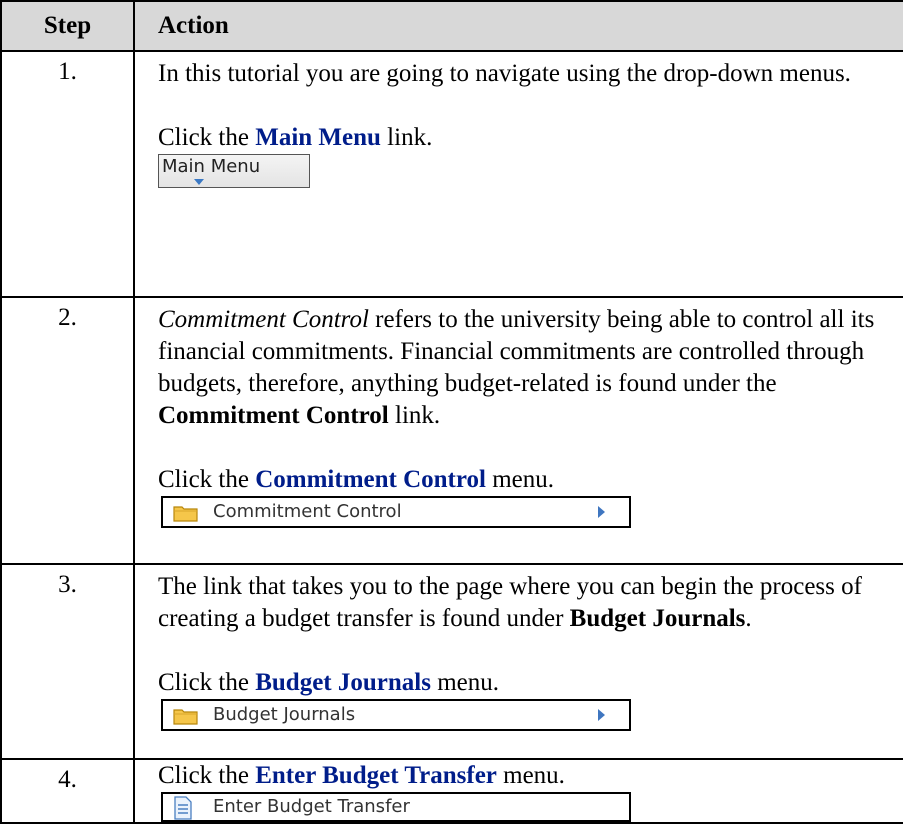  I want to click on italic-term: Commitment Control, so click(263, 319).